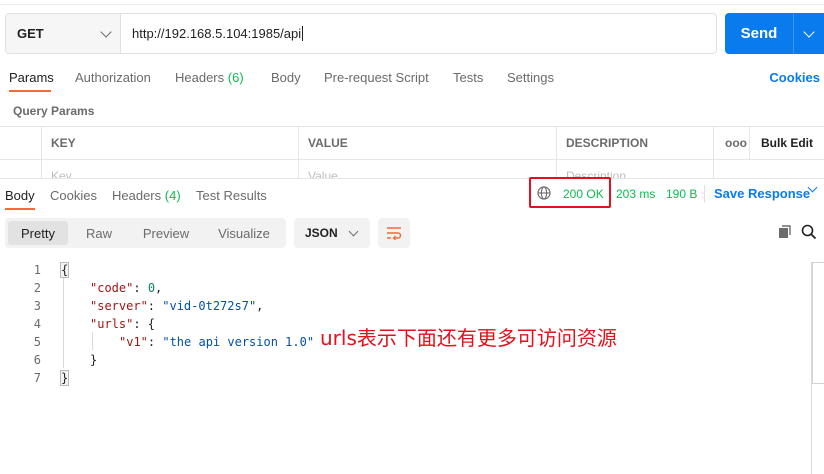 The image size is (824, 474). Describe the element at coordinates (73, 195) in the screenshot. I see `response-tab-cookies: Cookies` at that location.